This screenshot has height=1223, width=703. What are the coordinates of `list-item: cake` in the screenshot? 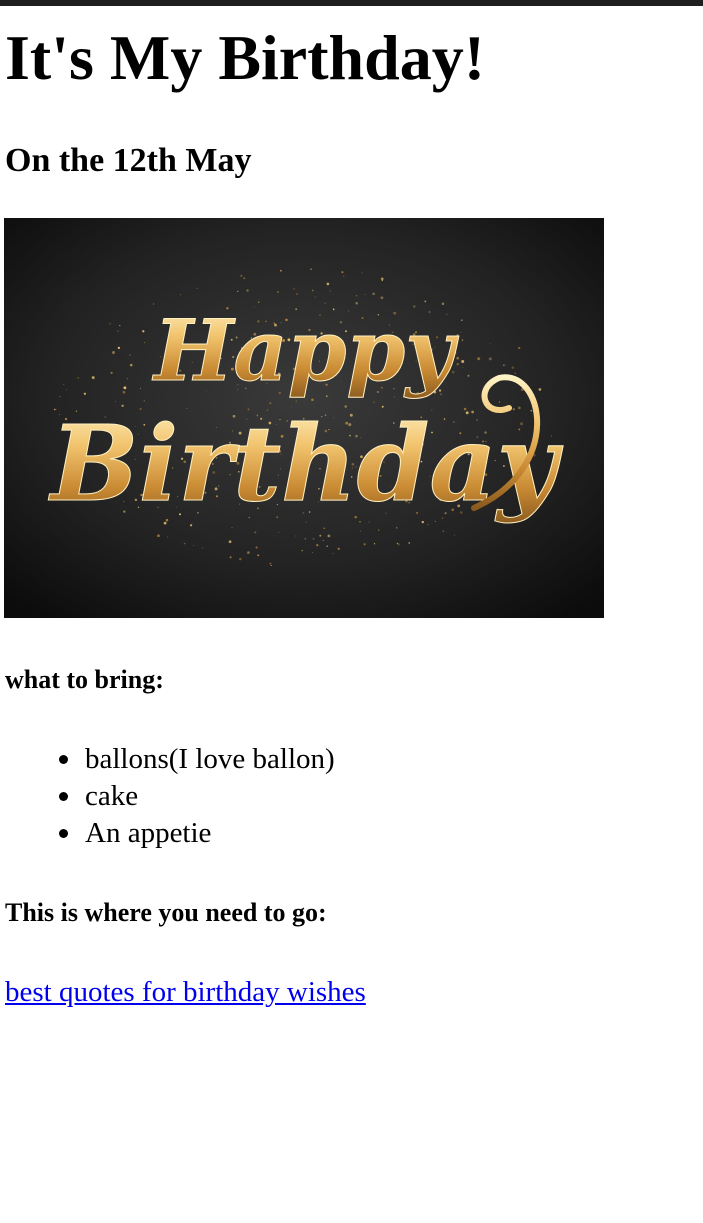 It's located at (170, 796).